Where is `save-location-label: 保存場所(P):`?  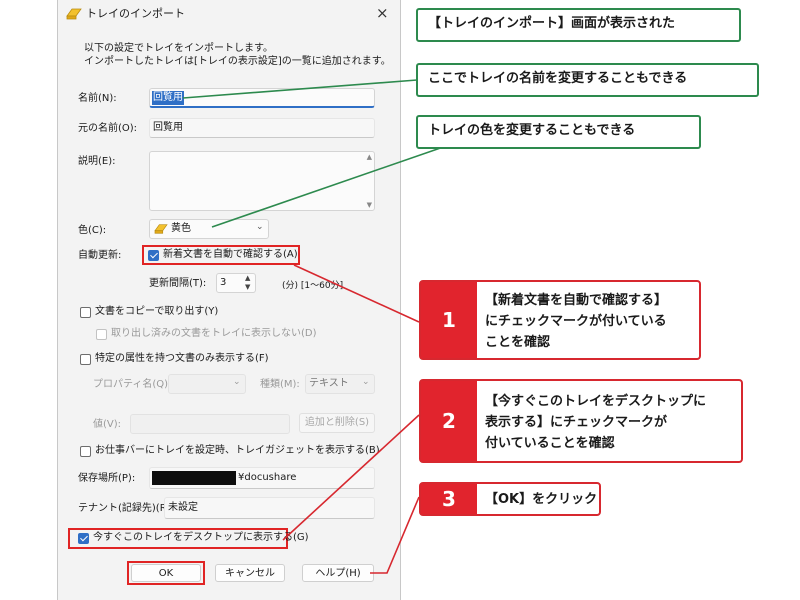 save-location-label: 保存場所(P): is located at coordinates (107, 478).